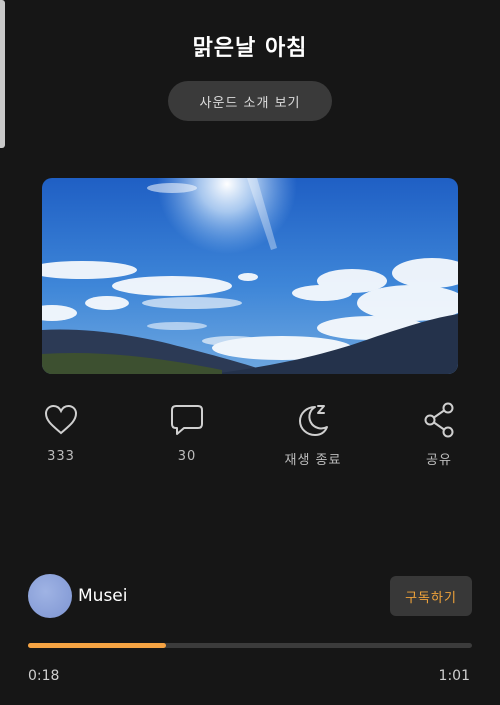 The image size is (500, 705). What do you see at coordinates (313, 460) in the screenshot?
I see `sleep-timer-label: 재생 종료` at bounding box center [313, 460].